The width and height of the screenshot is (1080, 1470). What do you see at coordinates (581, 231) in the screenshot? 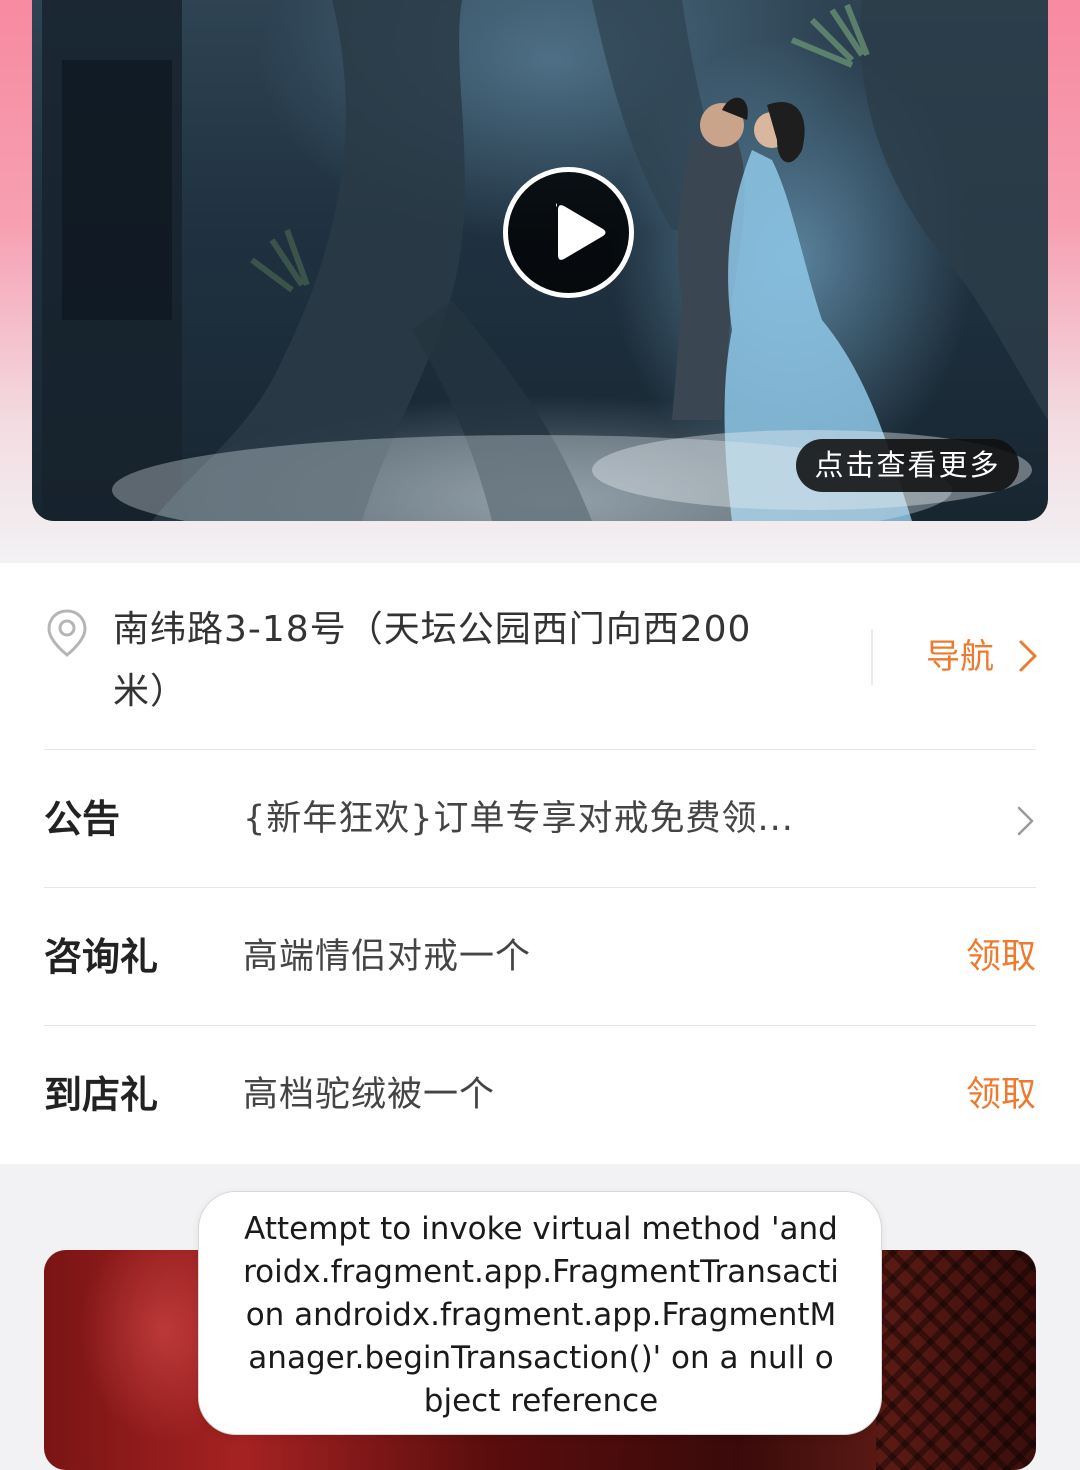
I see `play-icon` at bounding box center [581, 231].